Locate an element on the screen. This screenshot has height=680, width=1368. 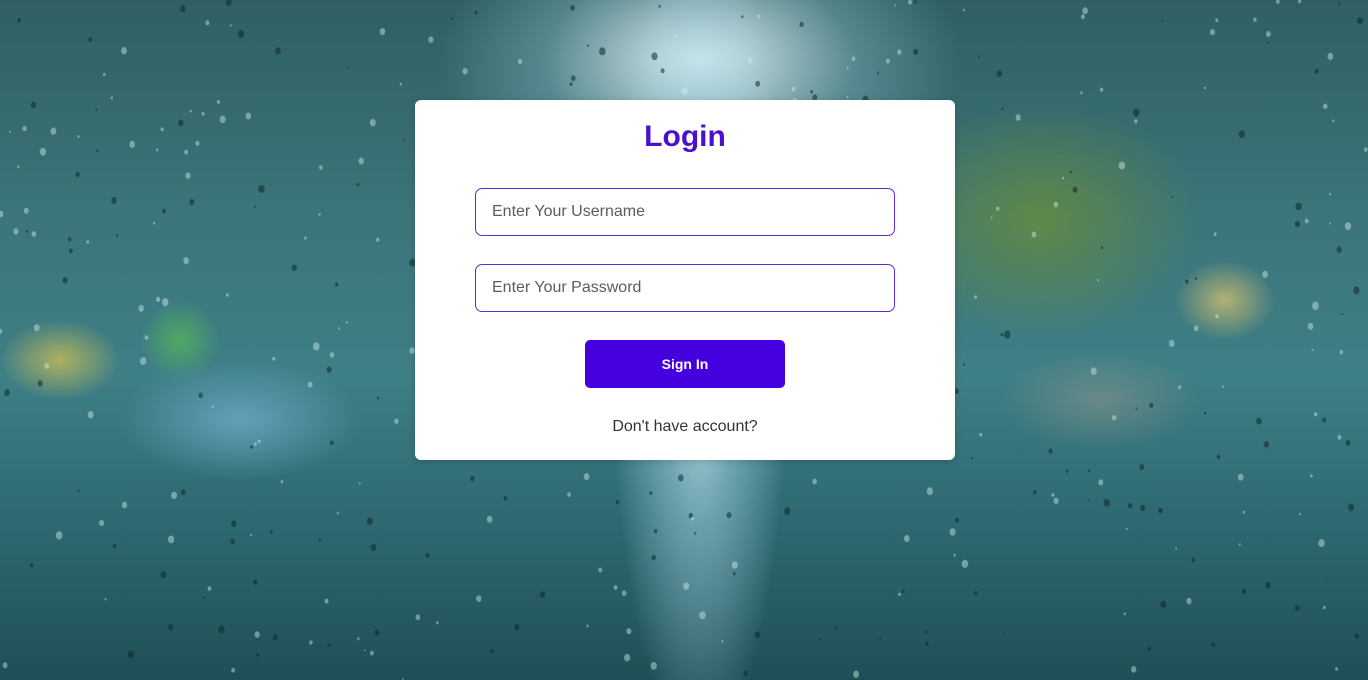
username-input is located at coordinates (685, 212).